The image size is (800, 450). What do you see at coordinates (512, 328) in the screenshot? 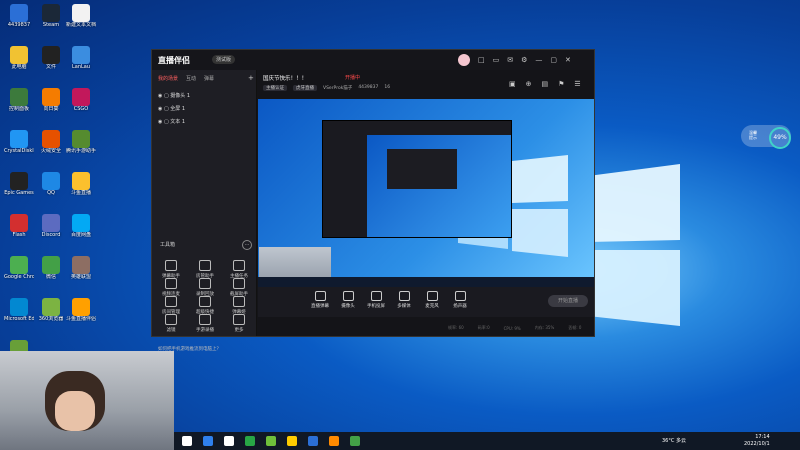
I see `status-item: CPU: 9%` at bounding box center [512, 328].